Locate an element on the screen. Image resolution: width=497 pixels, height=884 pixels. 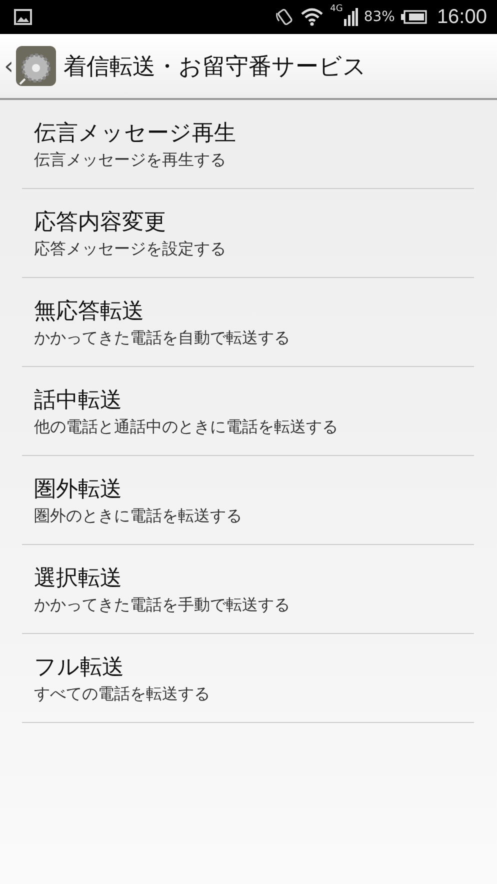
menu-item: 無応答転送 かかってきた電話を自動で転送する is located at coordinates (248, 322).